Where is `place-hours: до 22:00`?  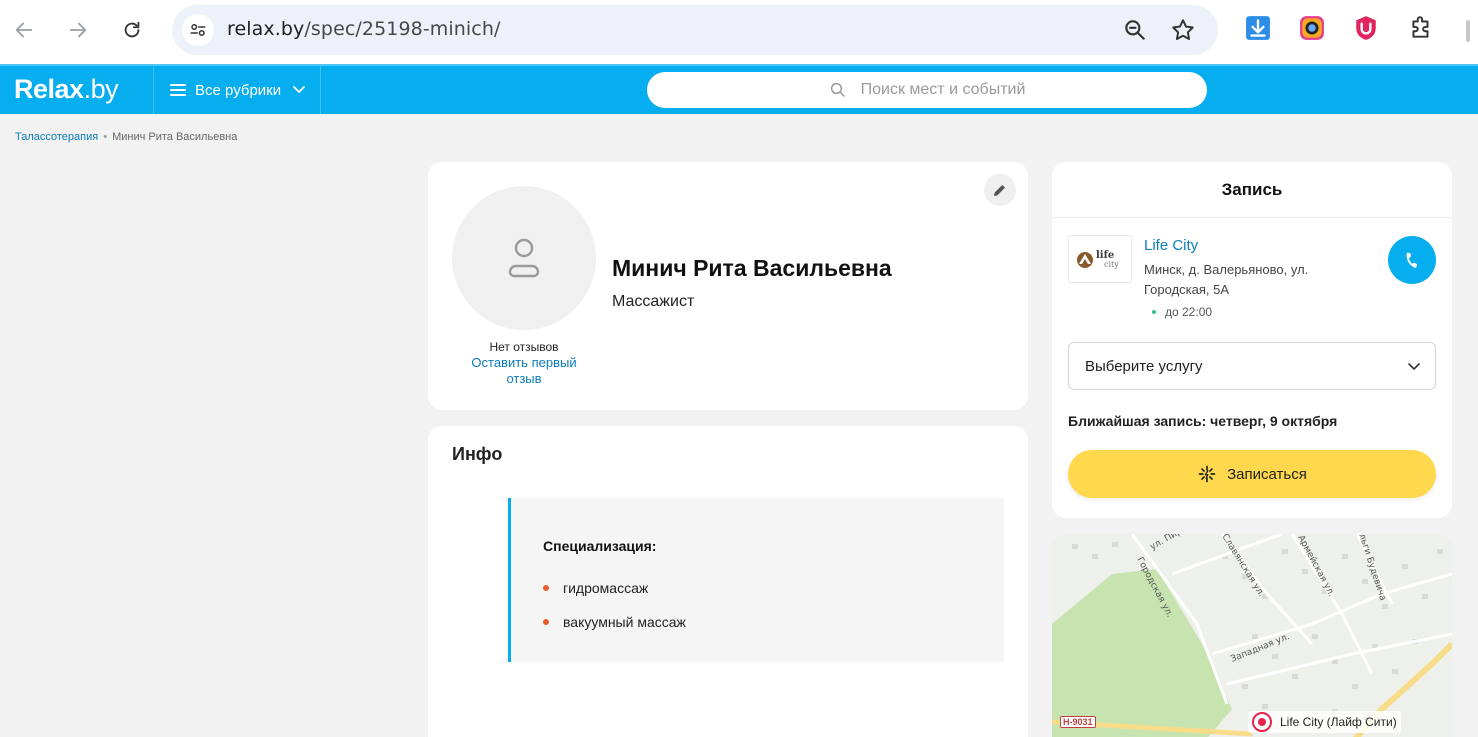 place-hours: до 22:00 is located at coordinates (1182, 312).